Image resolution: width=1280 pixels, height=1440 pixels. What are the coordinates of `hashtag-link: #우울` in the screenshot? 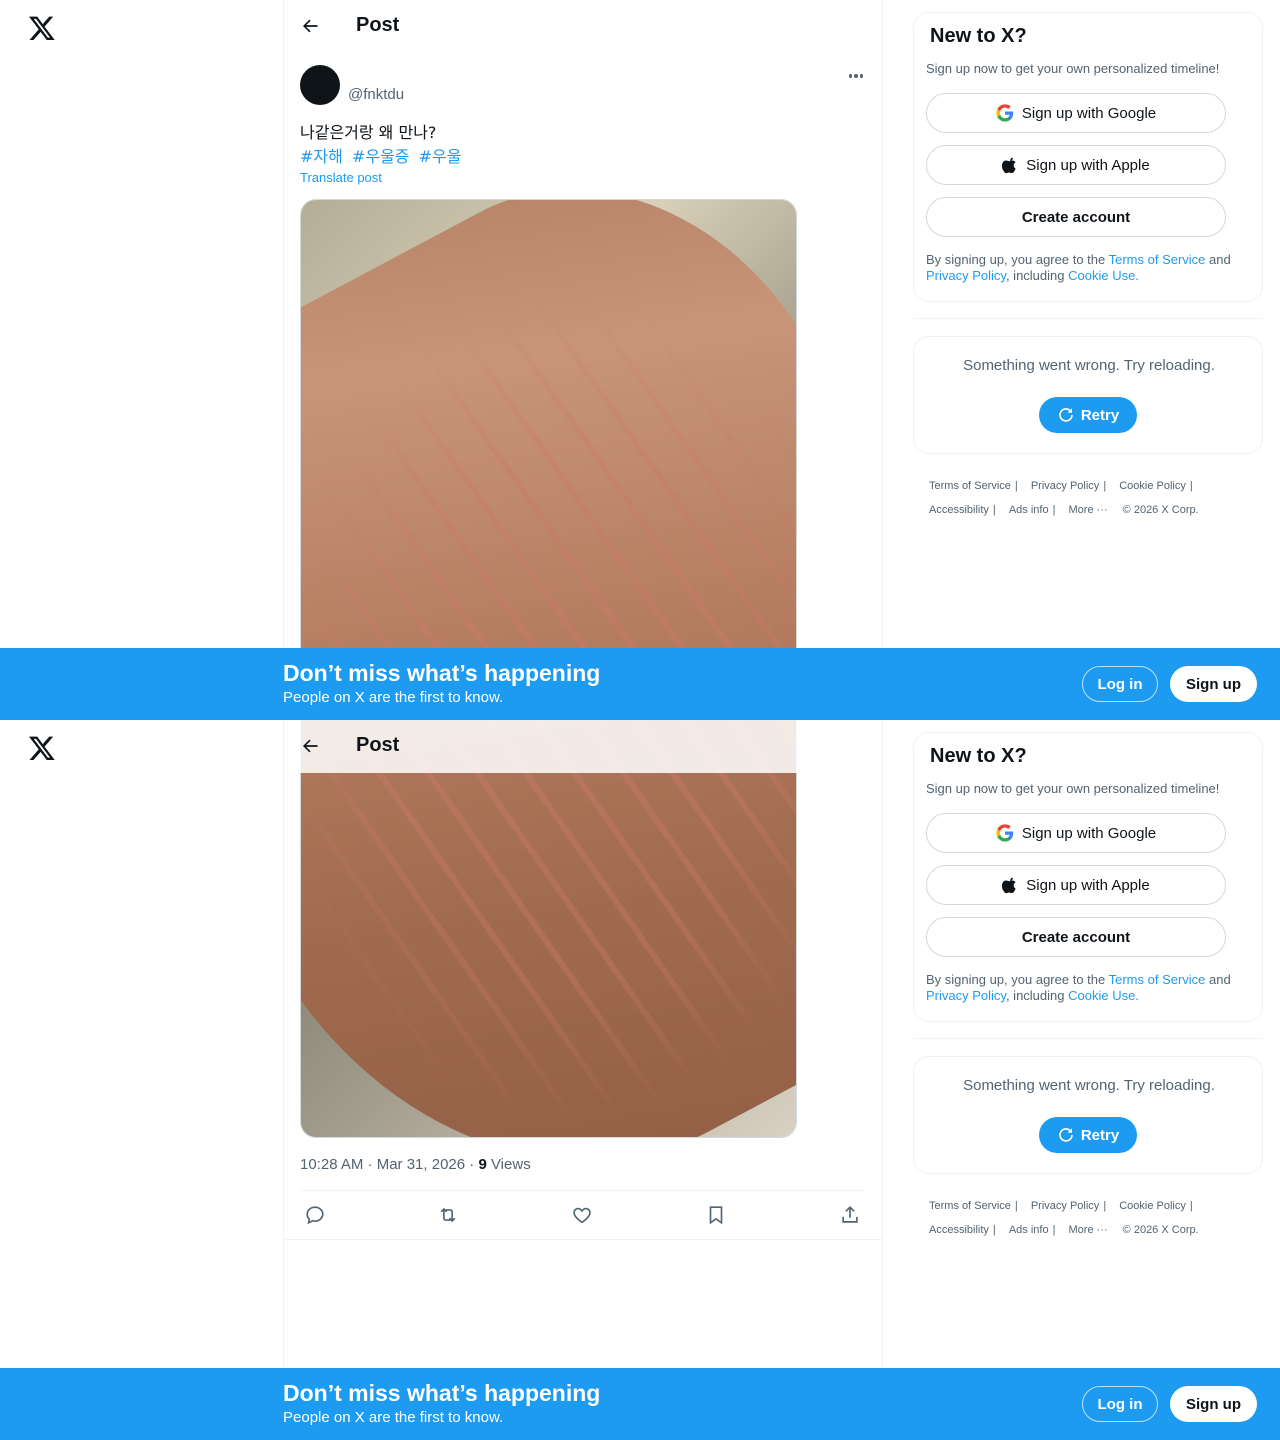 It's located at (440, 156).